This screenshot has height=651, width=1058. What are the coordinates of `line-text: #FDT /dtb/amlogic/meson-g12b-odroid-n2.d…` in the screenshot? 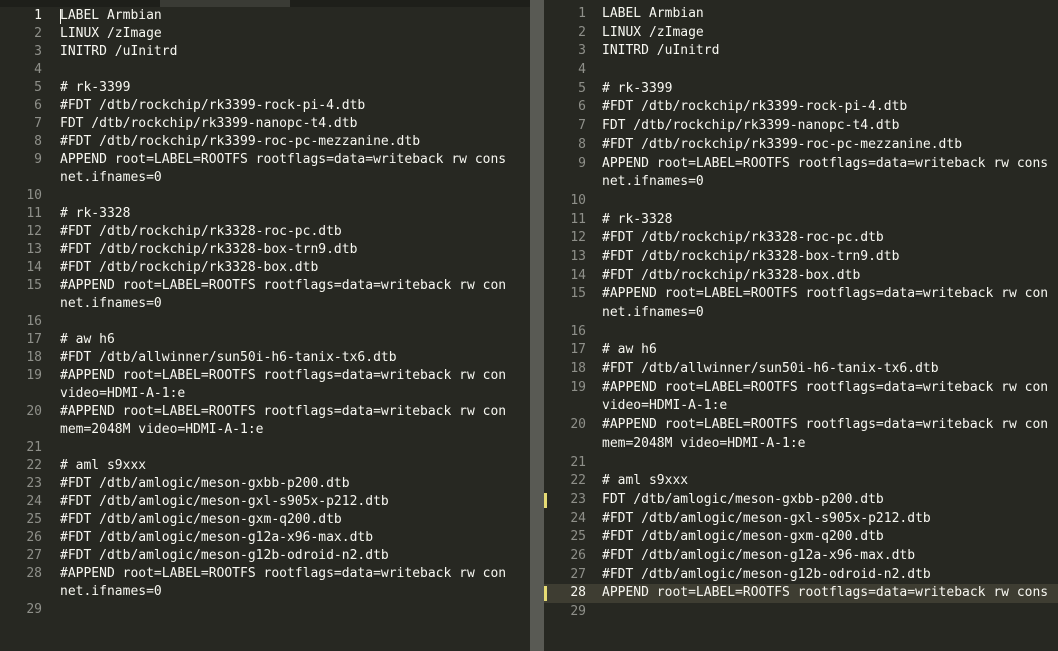 It's located at (224, 555).